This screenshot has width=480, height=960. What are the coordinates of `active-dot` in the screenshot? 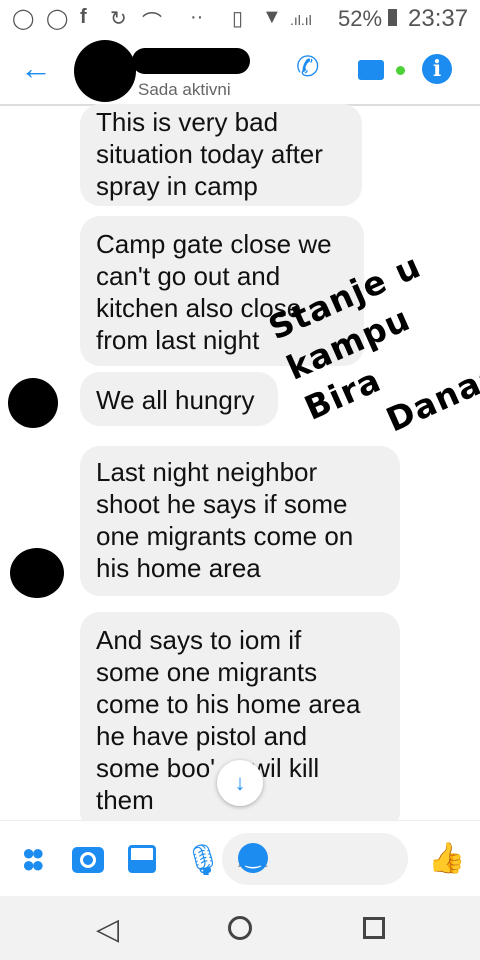 It's located at (400, 70).